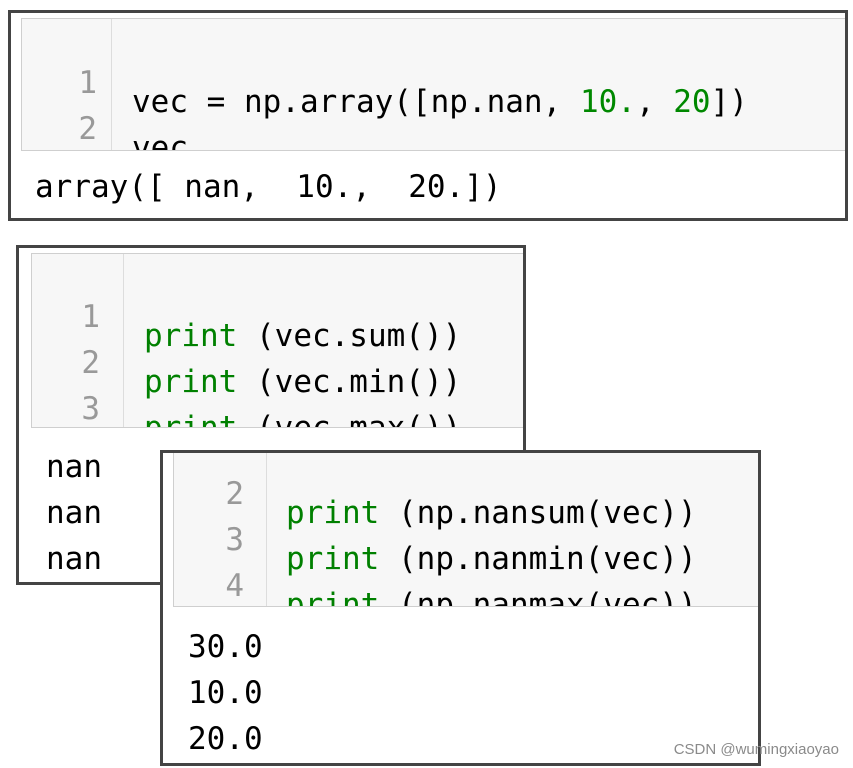  Describe the element at coordinates (277, 397) in the screenshot. I see `code-line: 3 print (vec.max())` at that location.